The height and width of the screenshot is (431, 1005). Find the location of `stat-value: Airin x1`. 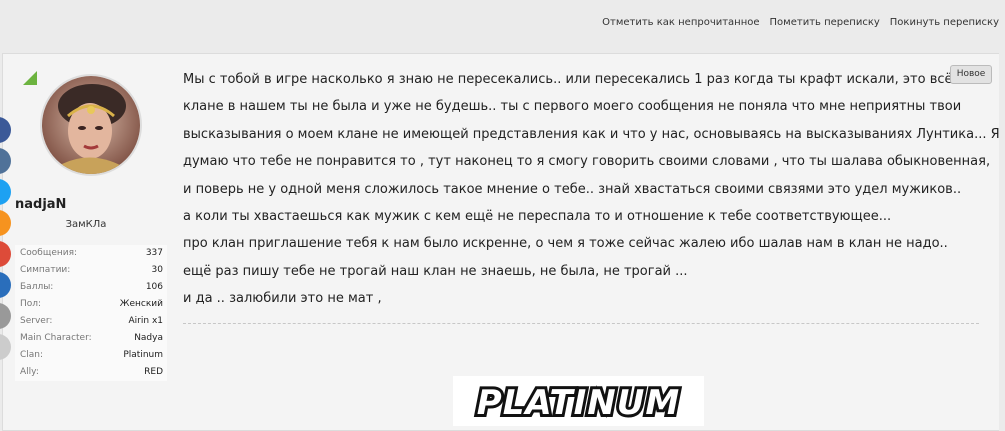

stat-value: Airin x1 is located at coordinates (145, 321).